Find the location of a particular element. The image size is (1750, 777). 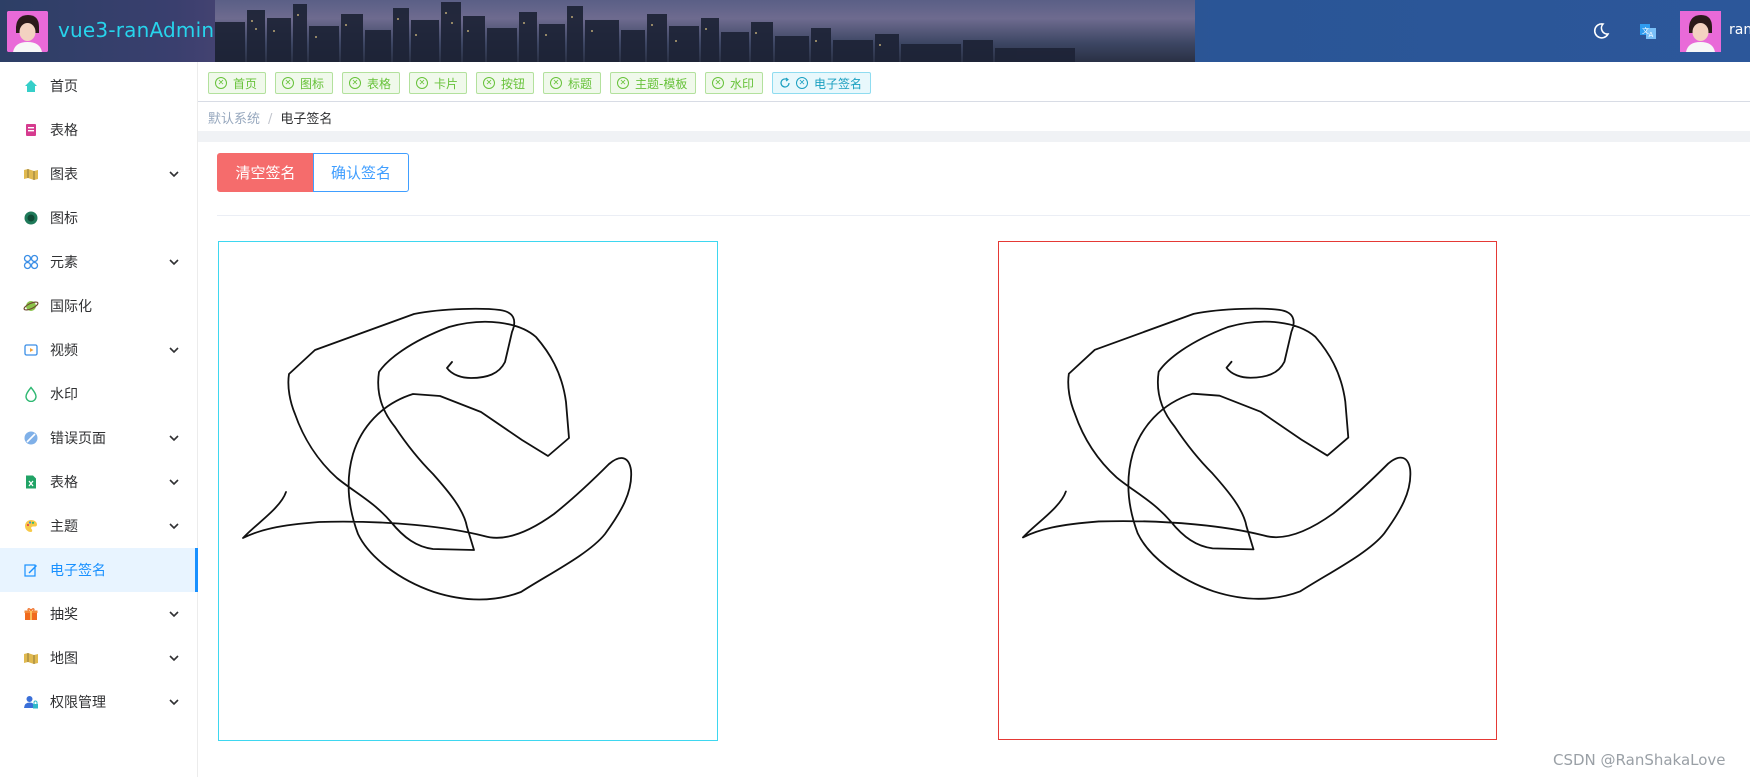

gift-icon is located at coordinates (31, 614).